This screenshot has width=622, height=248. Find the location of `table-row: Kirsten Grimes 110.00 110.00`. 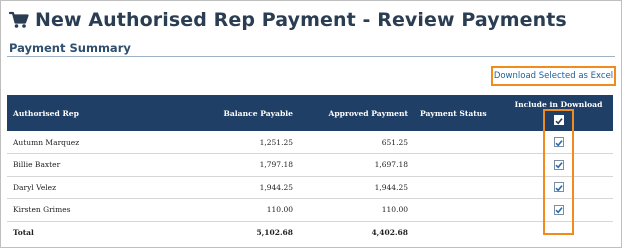

table-row: Kirsten Grimes 110.00 110.00 is located at coordinates (310, 210).